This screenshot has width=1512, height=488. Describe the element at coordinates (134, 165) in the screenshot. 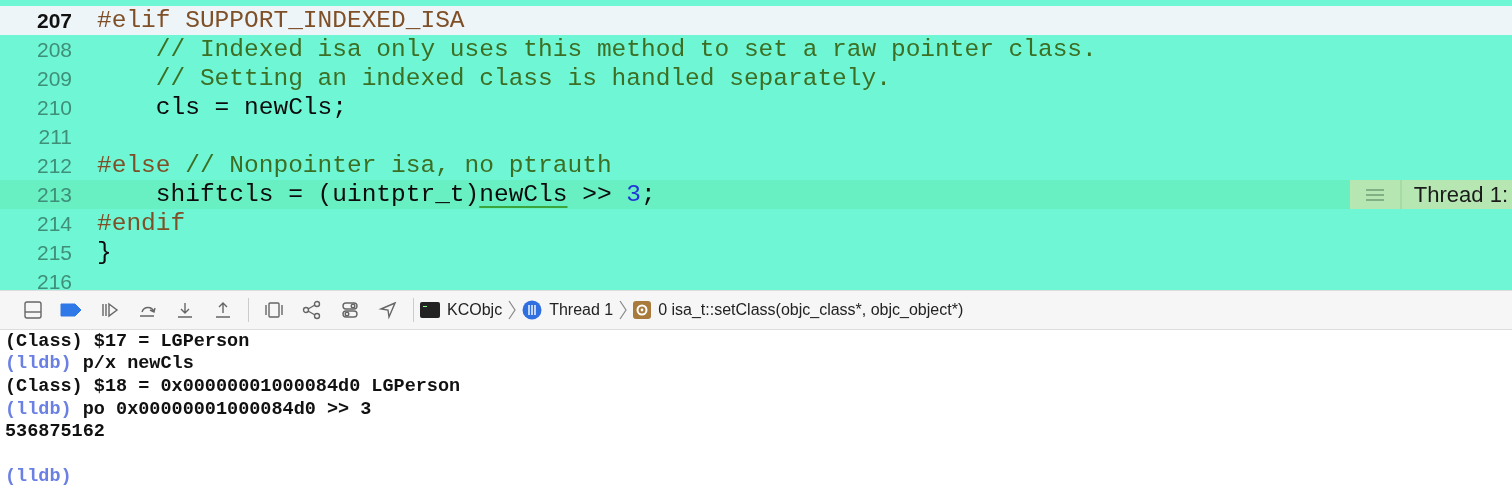

I see `preprocessor-directive: #else` at that location.